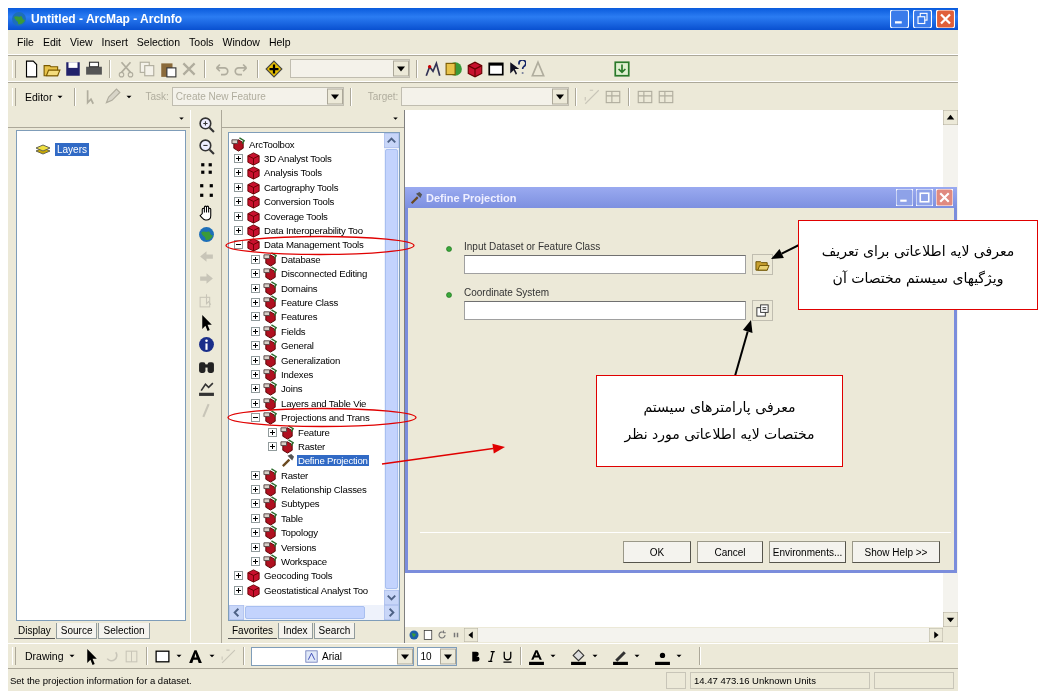 This screenshot has width=1038, height=691. I want to click on menu-item: View, so click(81, 42).